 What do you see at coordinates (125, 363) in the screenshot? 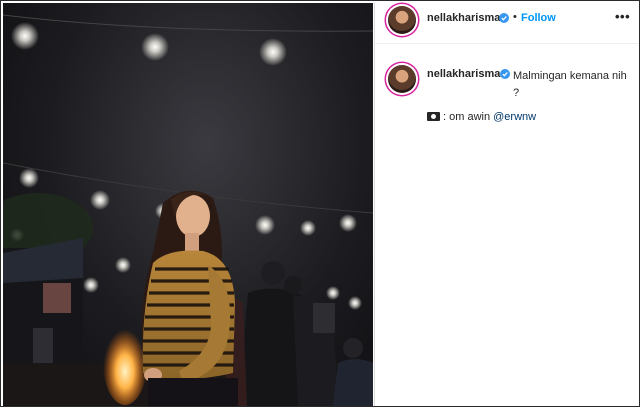
I see `bonfire` at bounding box center [125, 363].